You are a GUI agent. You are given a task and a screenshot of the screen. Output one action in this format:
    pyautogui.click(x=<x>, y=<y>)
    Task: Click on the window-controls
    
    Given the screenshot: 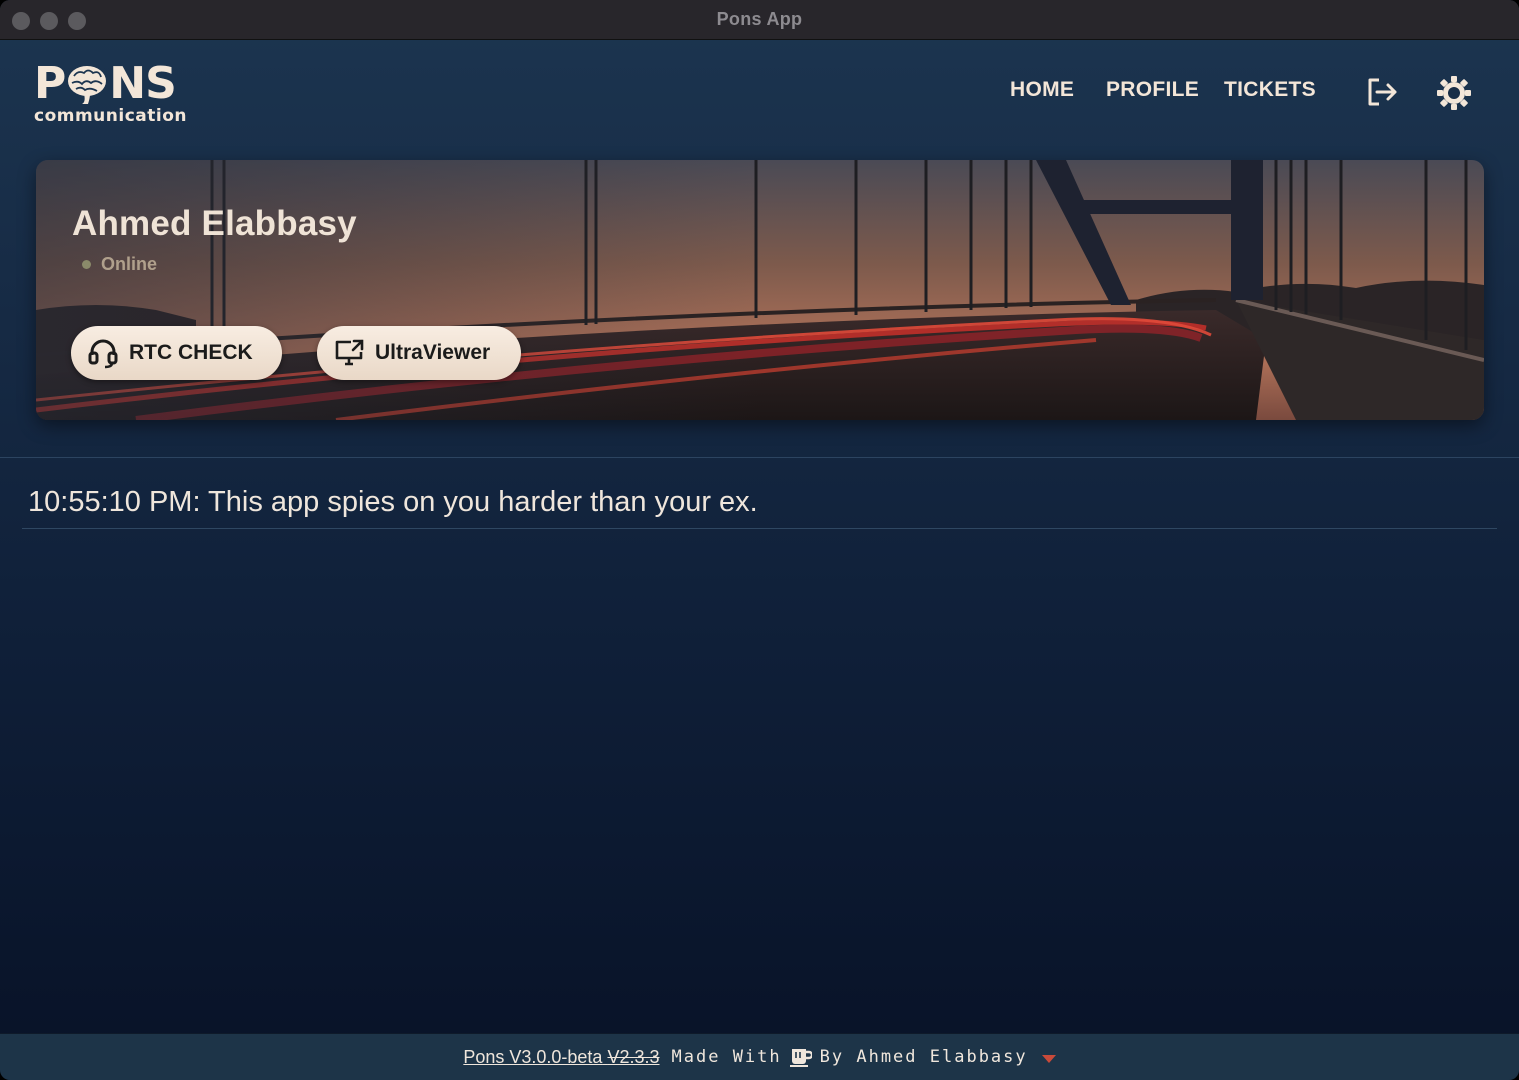 What is the action you would take?
    pyautogui.click(x=49, y=21)
    